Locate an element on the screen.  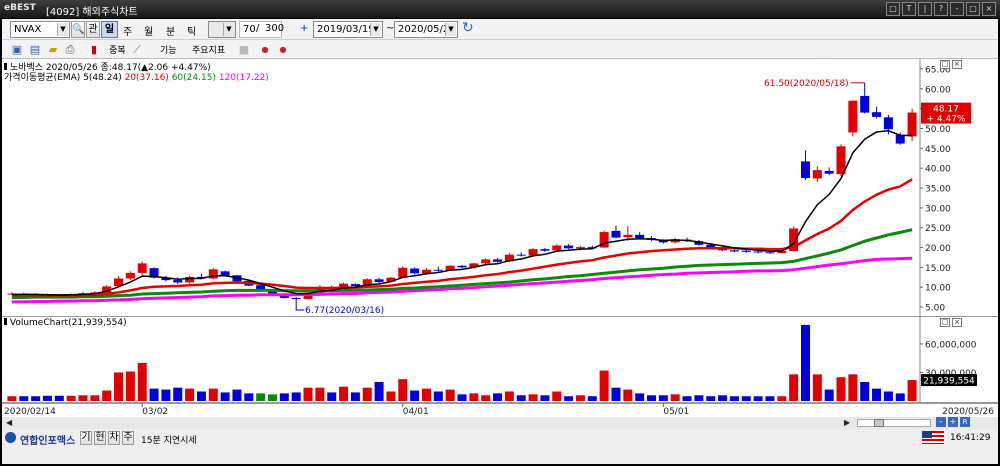
candle-type-icon: ▮ is located at coordinates (94, 49).